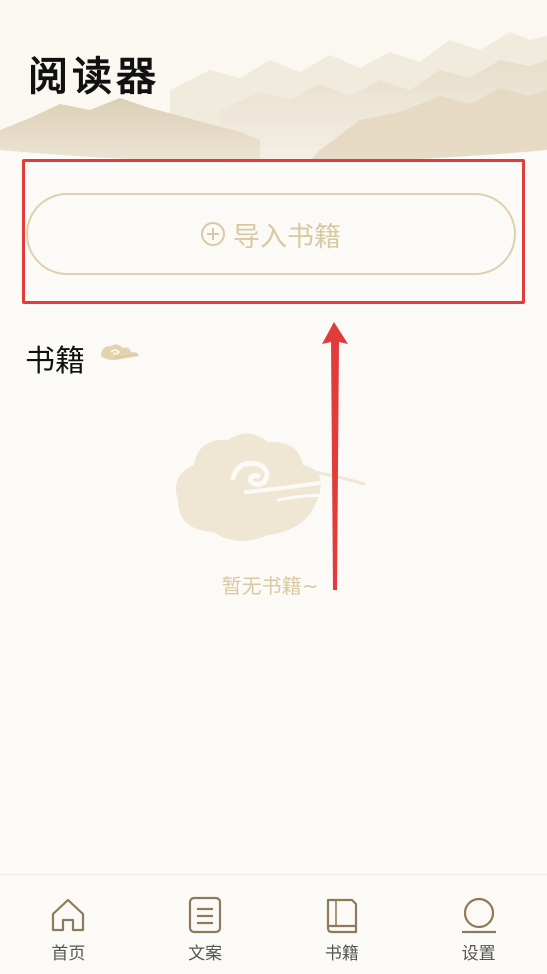  I want to click on nav-label-settings: 设置, so click(478, 954).